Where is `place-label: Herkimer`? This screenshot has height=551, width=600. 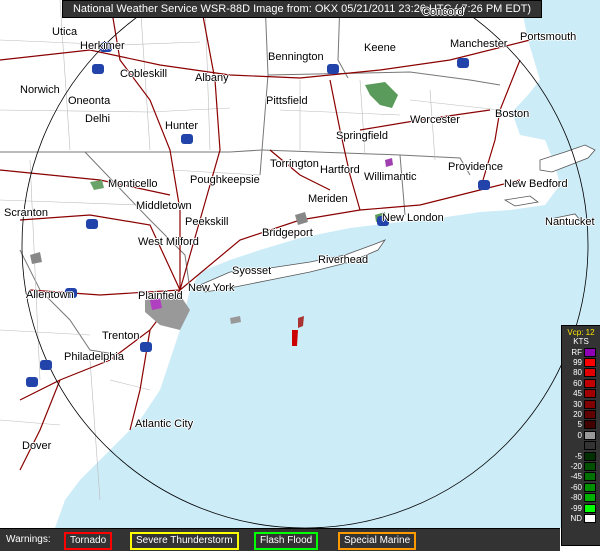
place-label: Herkimer is located at coordinates (102, 46).